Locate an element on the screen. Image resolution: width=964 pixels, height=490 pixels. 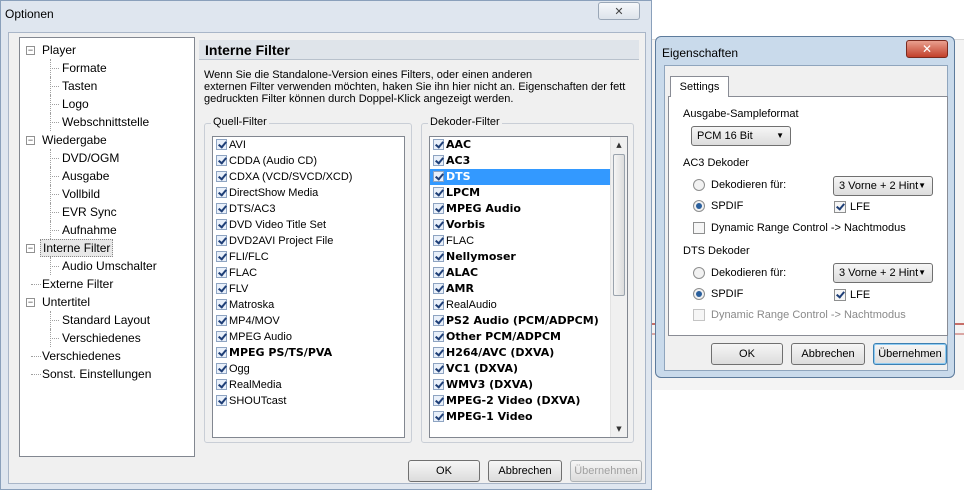
ac3-speaker-select: 3 Vorne + 2 Hint ▼ is located at coordinates (883, 186).